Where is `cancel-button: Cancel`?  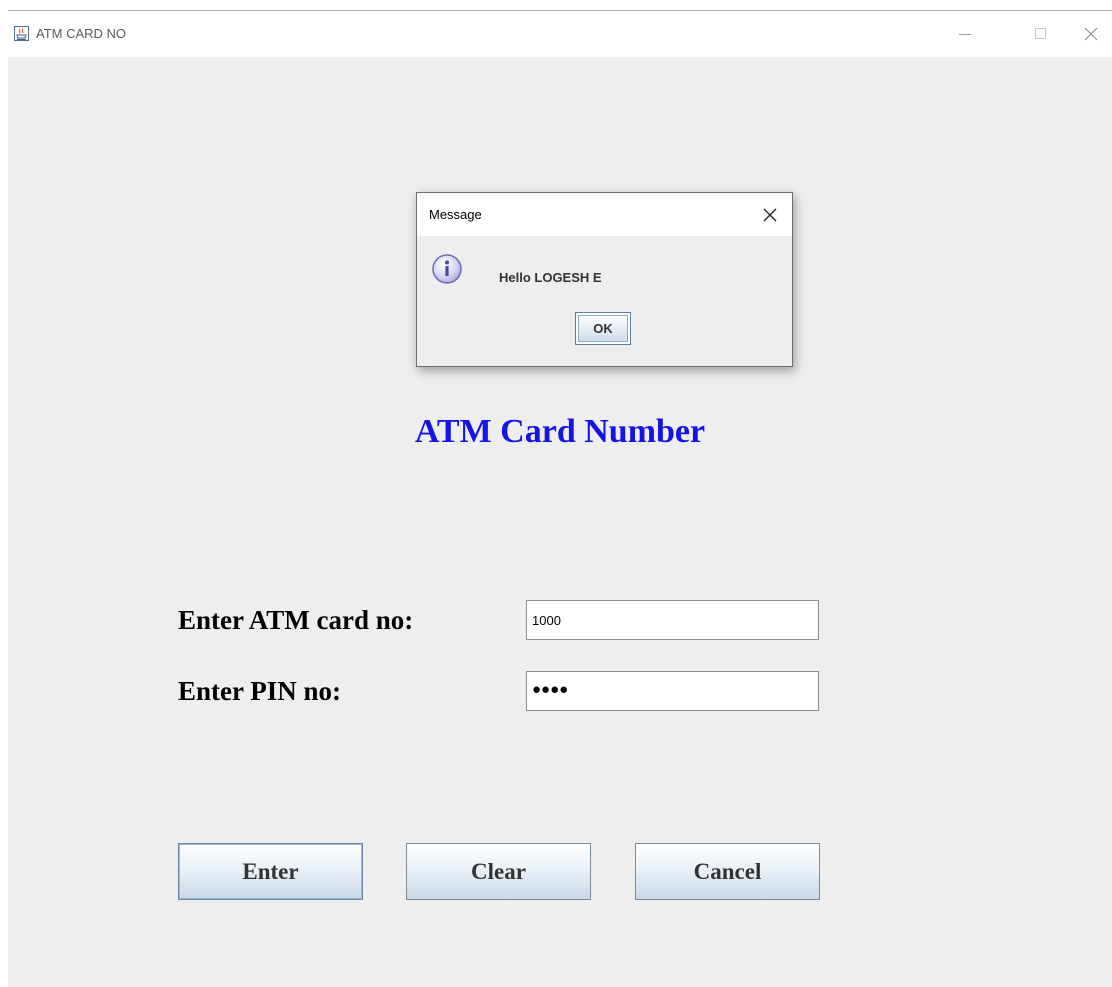 cancel-button: Cancel is located at coordinates (727, 871).